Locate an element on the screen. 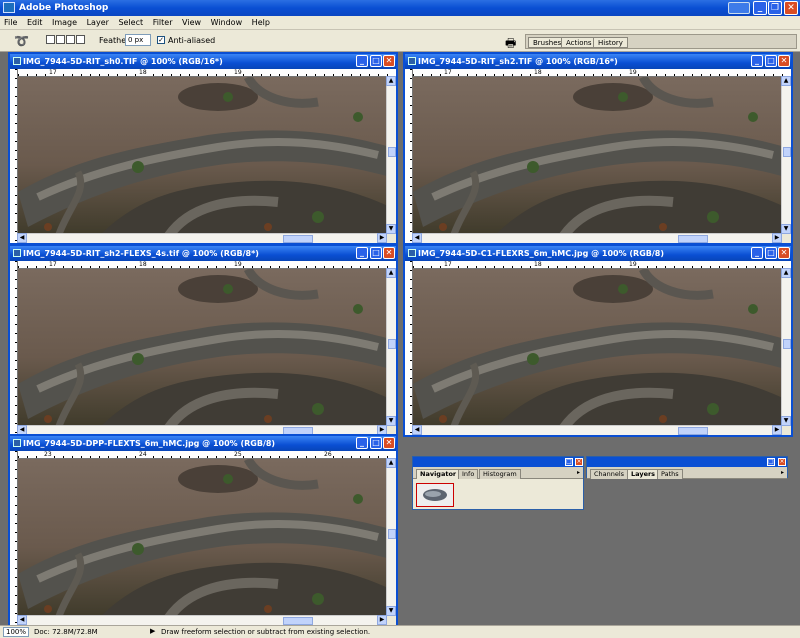 This screenshot has height=638, width=800. tab-actions: Actions is located at coordinates (579, 42).